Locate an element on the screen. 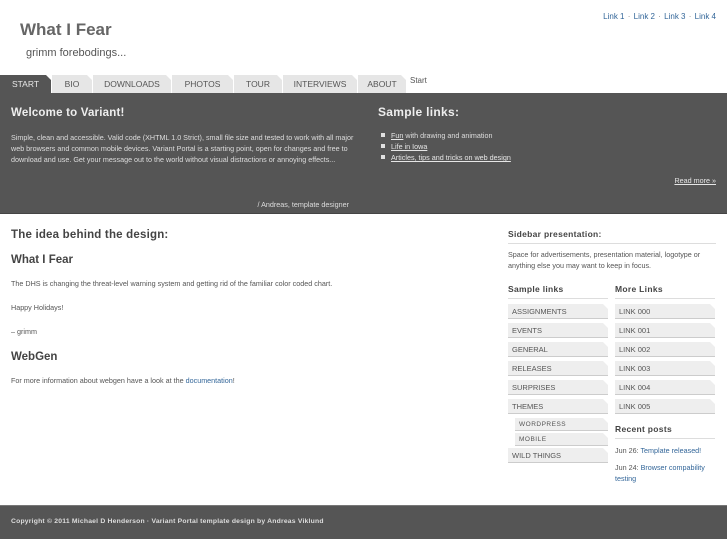  menu-item-link-000: LINK 000 is located at coordinates (665, 311).